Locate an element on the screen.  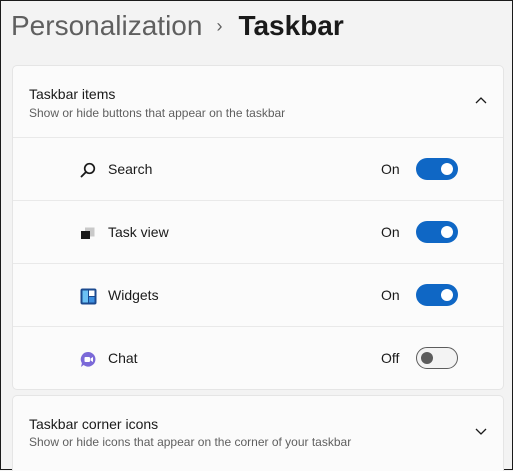
row-label: Task view is located at coordinates (138, 232).